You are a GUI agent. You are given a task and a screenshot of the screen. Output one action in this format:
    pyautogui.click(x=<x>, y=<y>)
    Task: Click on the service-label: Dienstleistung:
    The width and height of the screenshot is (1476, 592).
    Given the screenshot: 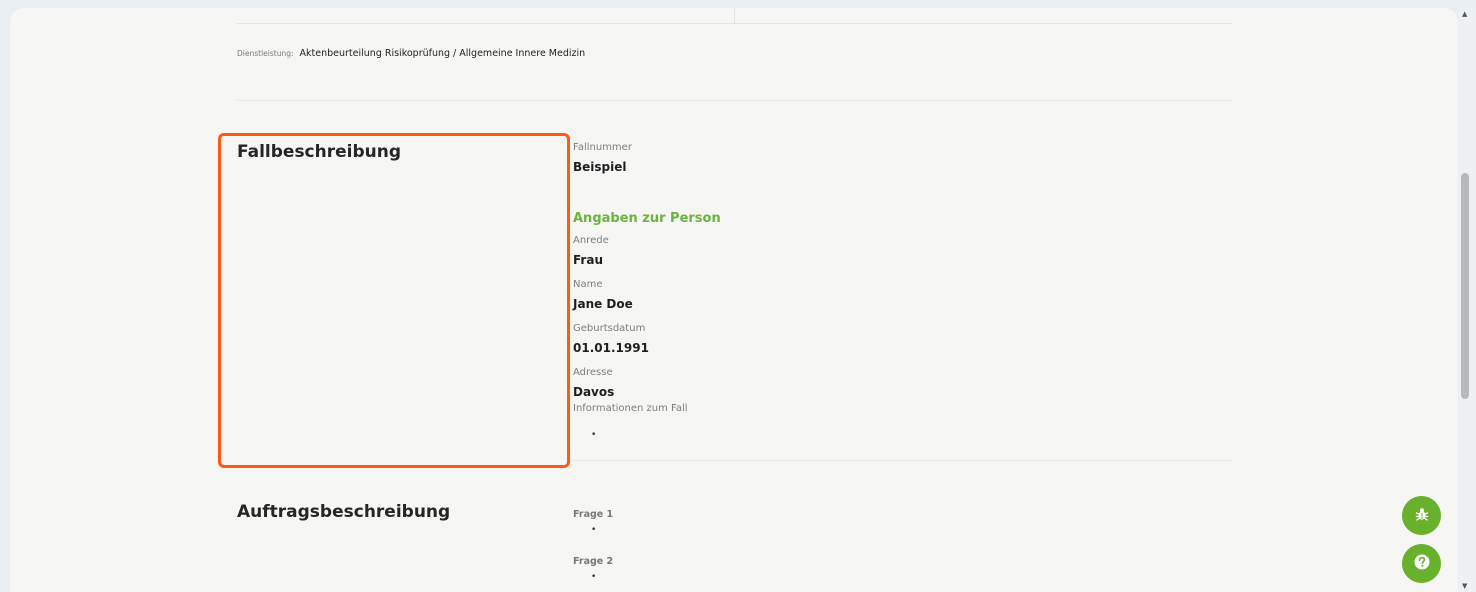 What is the action you would take?
    pyautogui.click(x=265, y=53)
    